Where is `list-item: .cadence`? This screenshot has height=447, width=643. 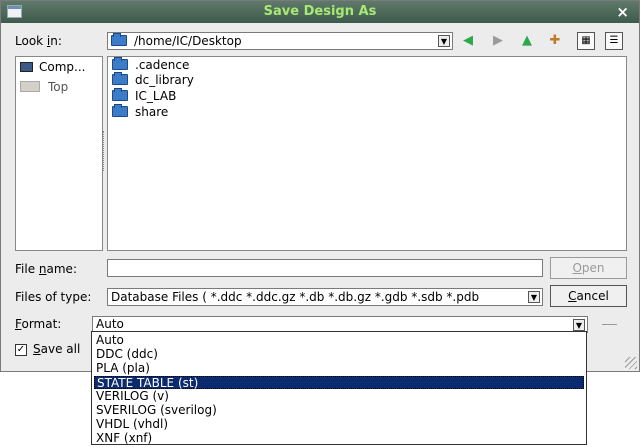 list-item: .cadence is located at coordinates (150, 65).